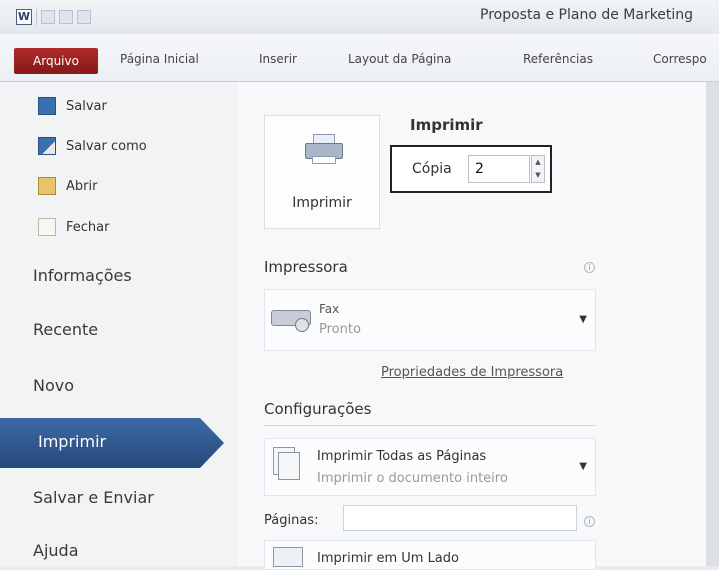 The width and height of the screenshot is (719, 570). Describe the element at coordinates (318, 409) in the screenshot. I see `settings-heading: Configurações` at that location.